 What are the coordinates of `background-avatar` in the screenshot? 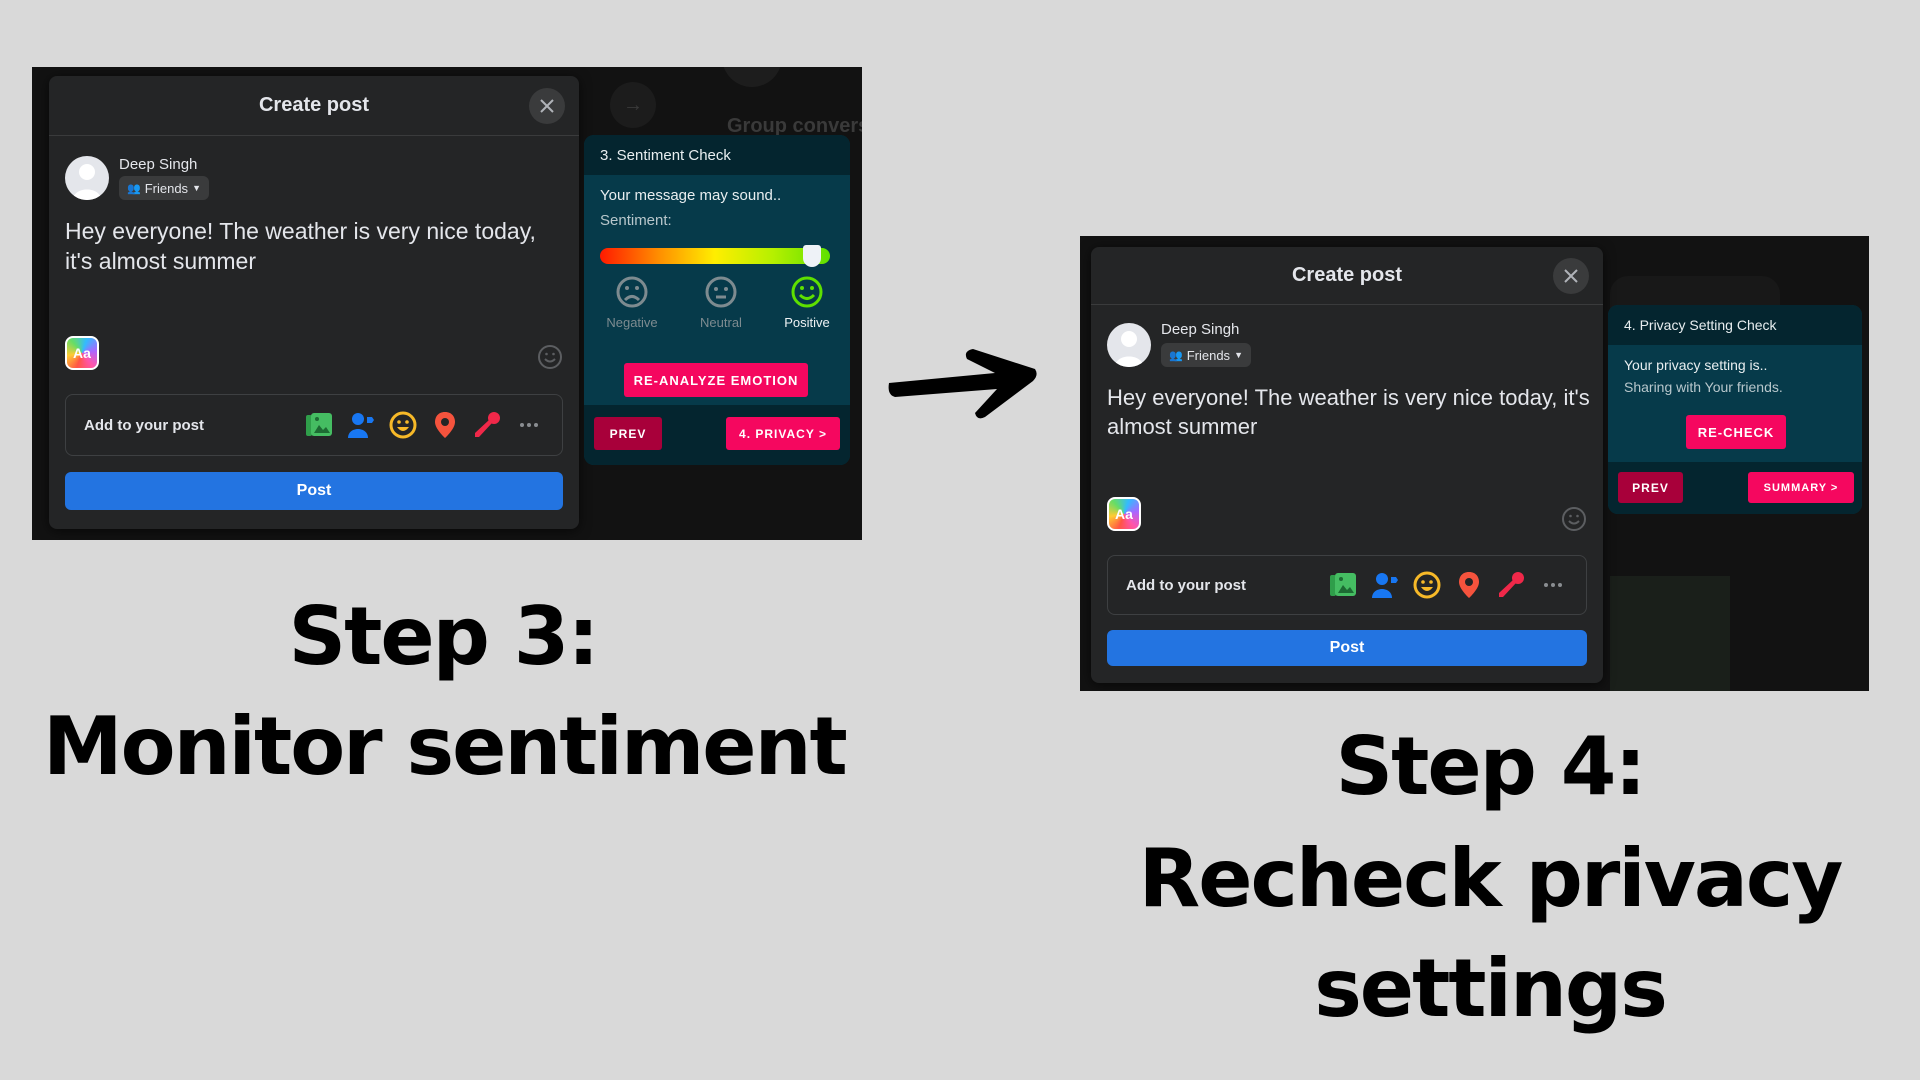 It's located at (752, 77).